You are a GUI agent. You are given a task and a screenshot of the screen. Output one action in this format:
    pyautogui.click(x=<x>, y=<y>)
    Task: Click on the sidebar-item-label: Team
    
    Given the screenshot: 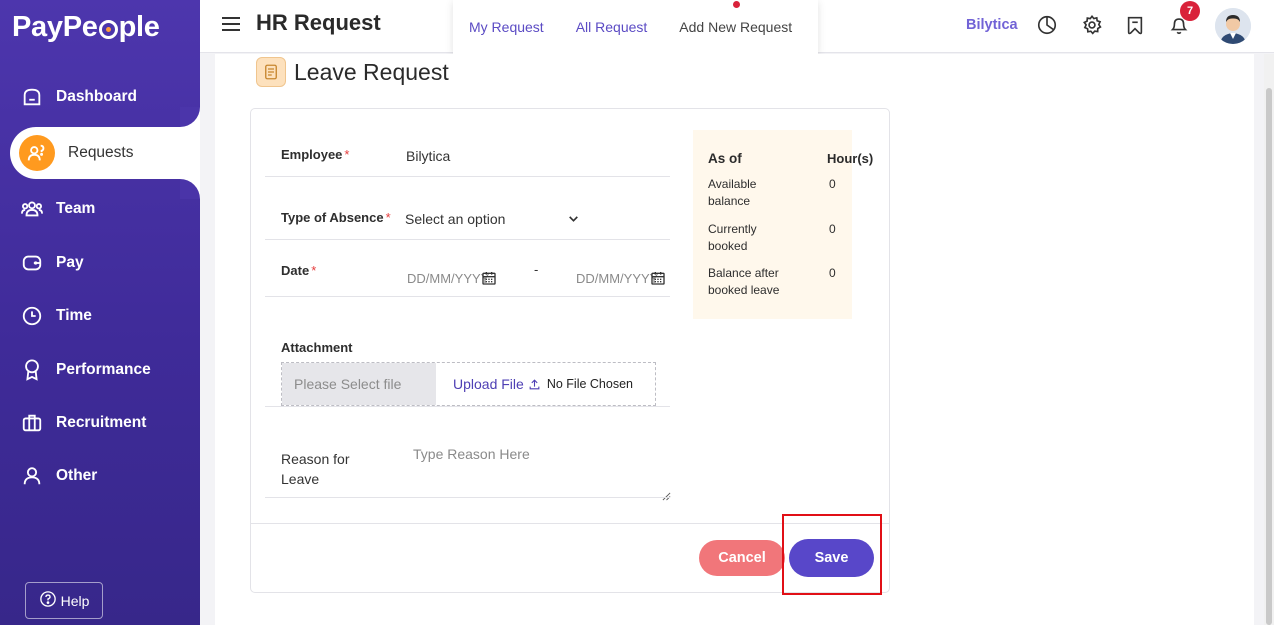 What is the action you would take?
    pyautogui.click(x=76, y=208)
    